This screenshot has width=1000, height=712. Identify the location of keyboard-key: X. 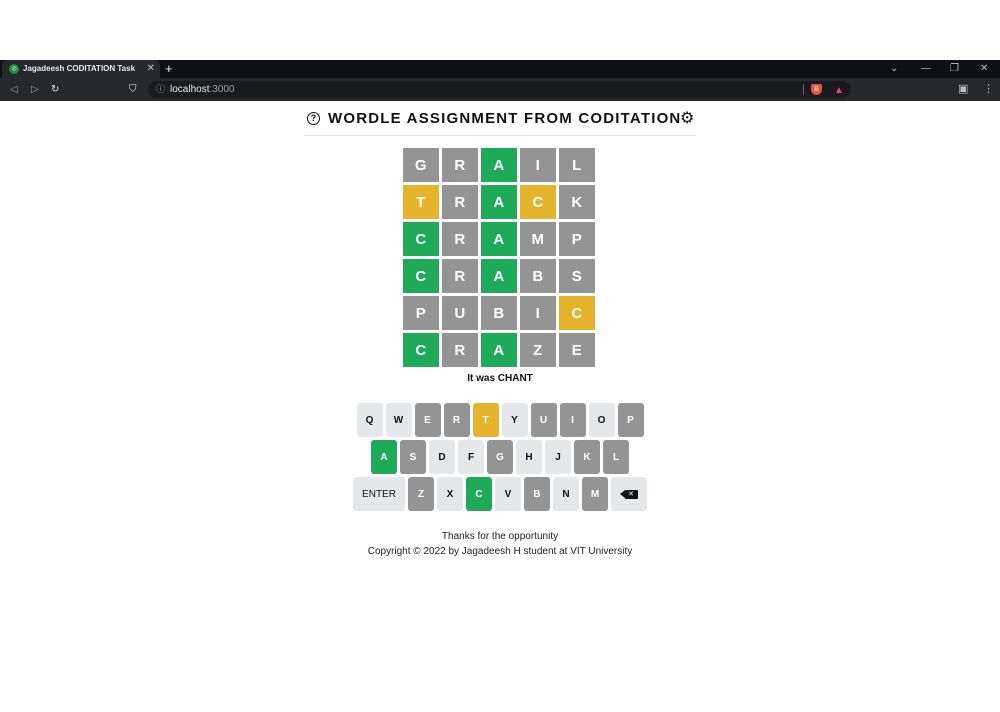
(450, 494).